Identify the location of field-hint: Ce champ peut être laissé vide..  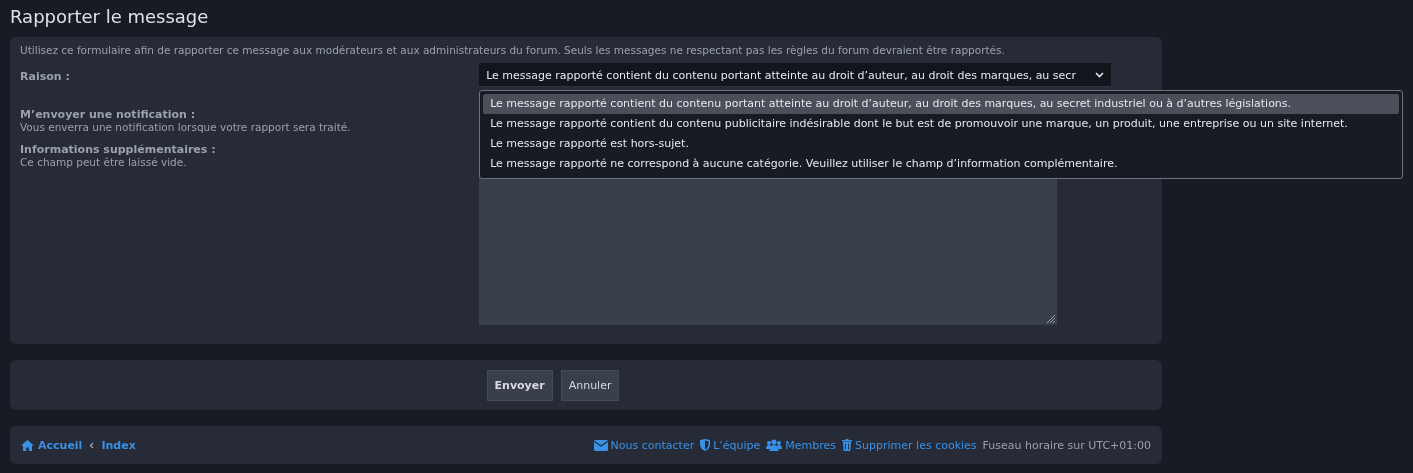
(104, 162).